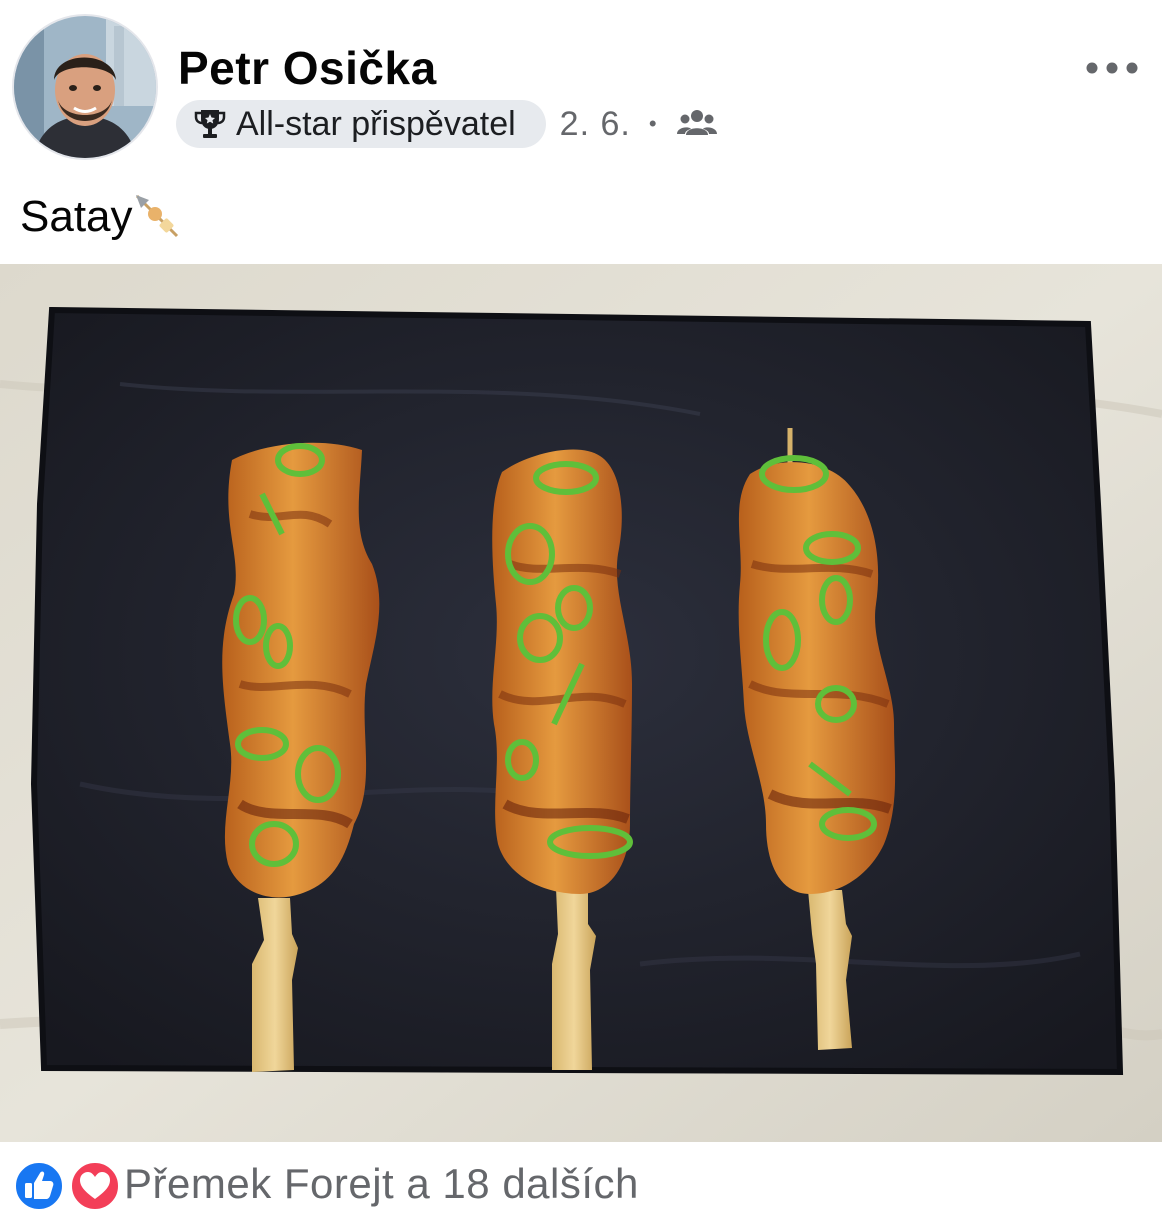 The image size is (1162, 1220). I want to click on like-reaction-icon, so click(39, 1186).